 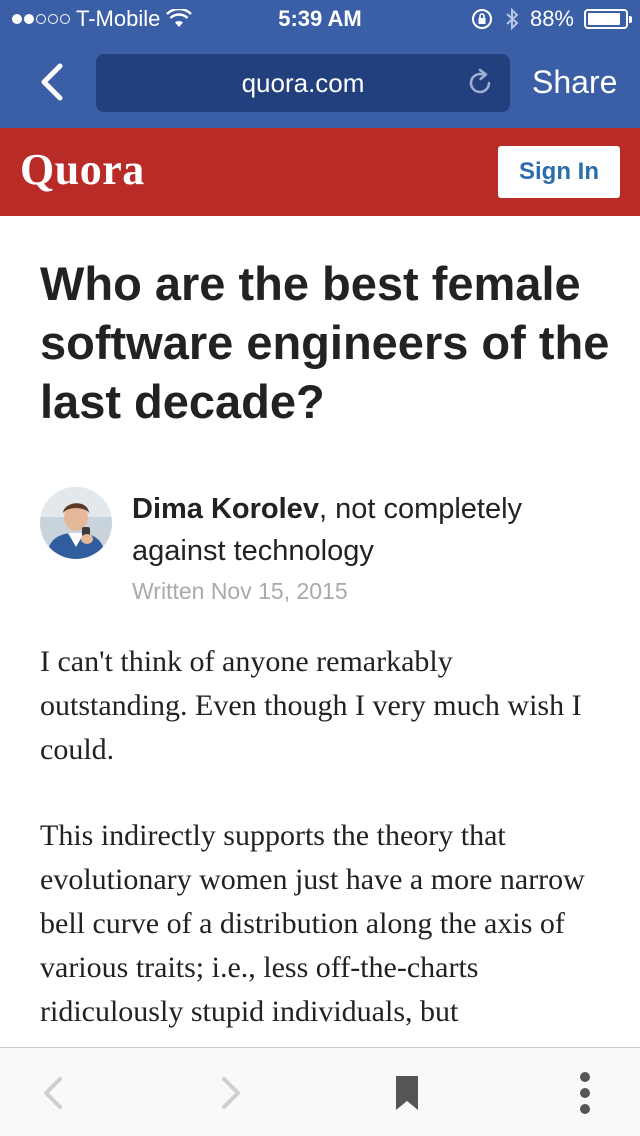 What do you see at coordinates (608, 19) in the screenshot?
I see `battery-icon` at bounding box center [608, 19].